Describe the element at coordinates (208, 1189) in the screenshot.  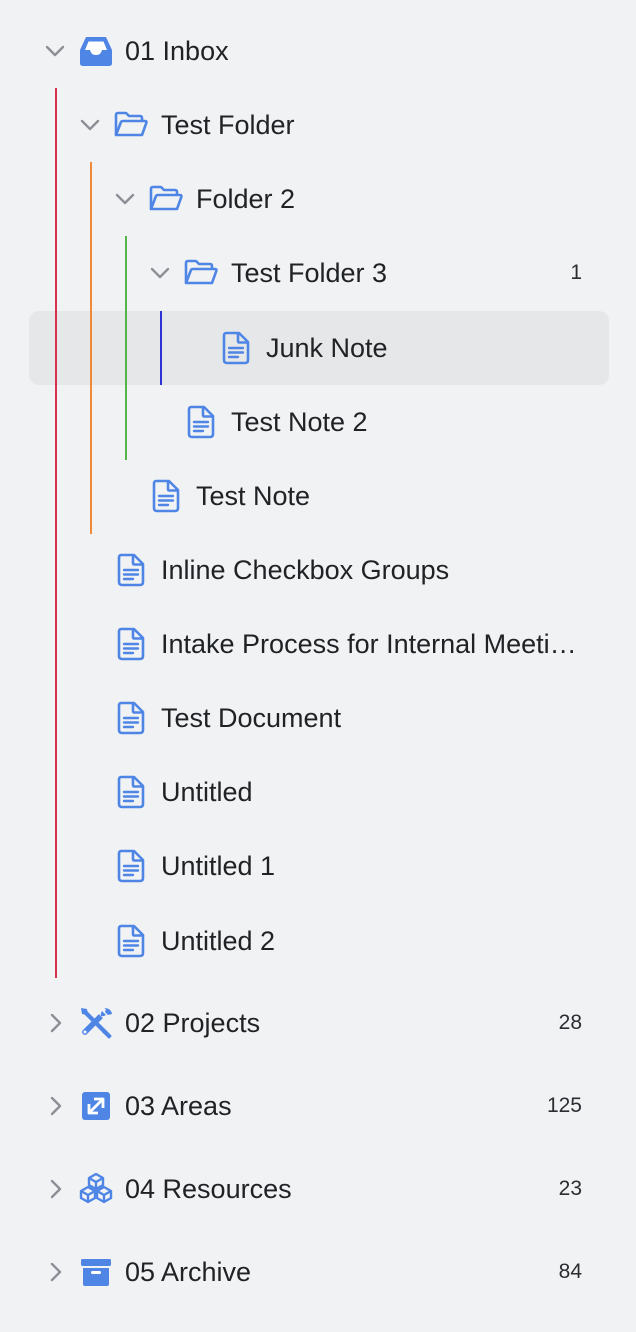
I see `tree-row-label: 04 Resources` at that location.